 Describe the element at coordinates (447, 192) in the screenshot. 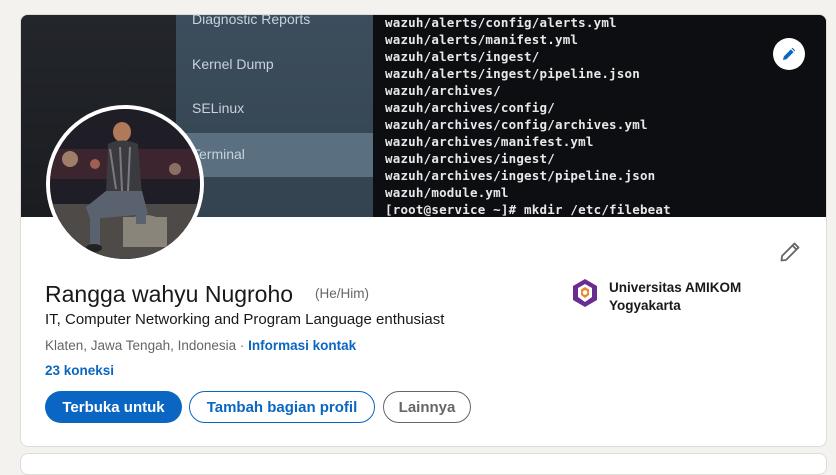

I see `terminal-line: wazuh/module.yml` at that location.